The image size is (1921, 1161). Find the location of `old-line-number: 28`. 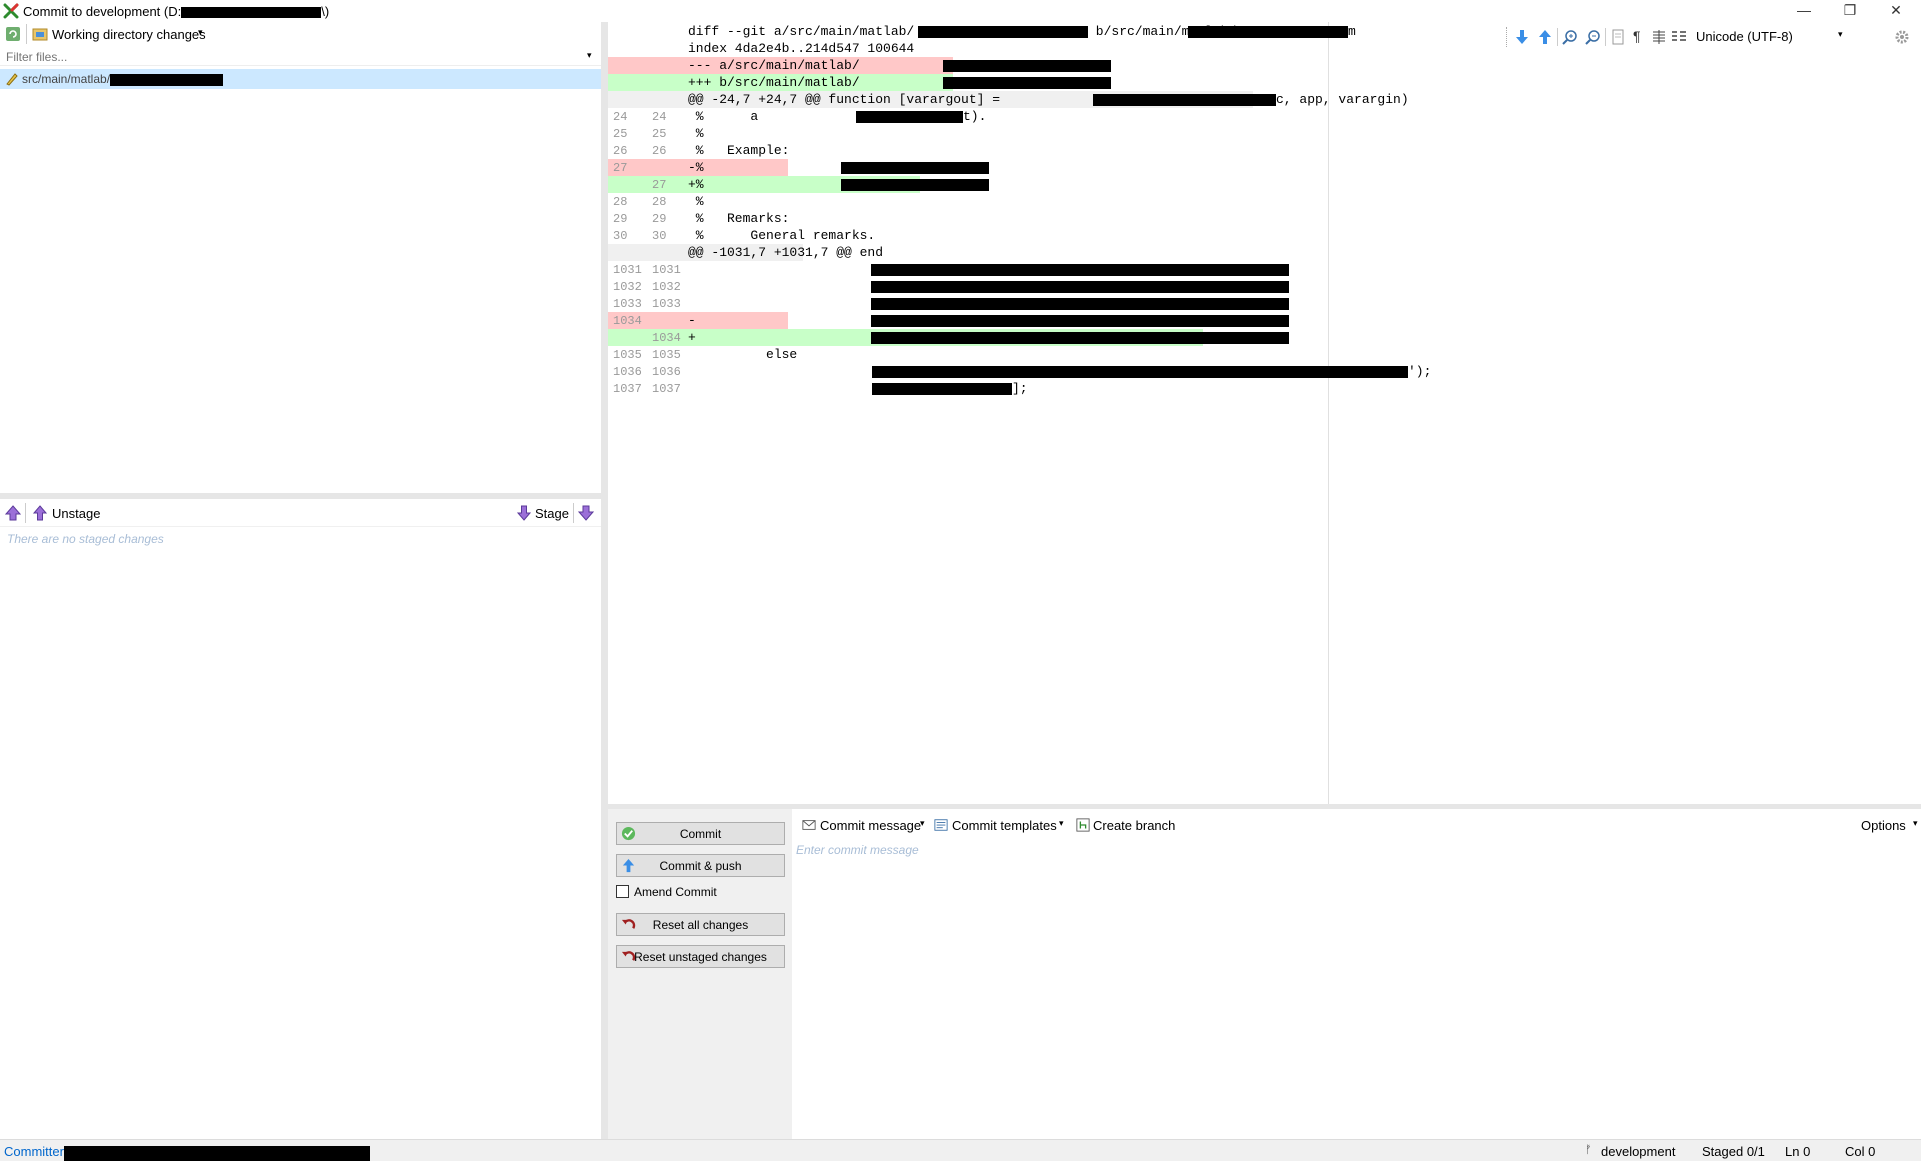

old-line-number: 28 is located at coordinates (620, 202).